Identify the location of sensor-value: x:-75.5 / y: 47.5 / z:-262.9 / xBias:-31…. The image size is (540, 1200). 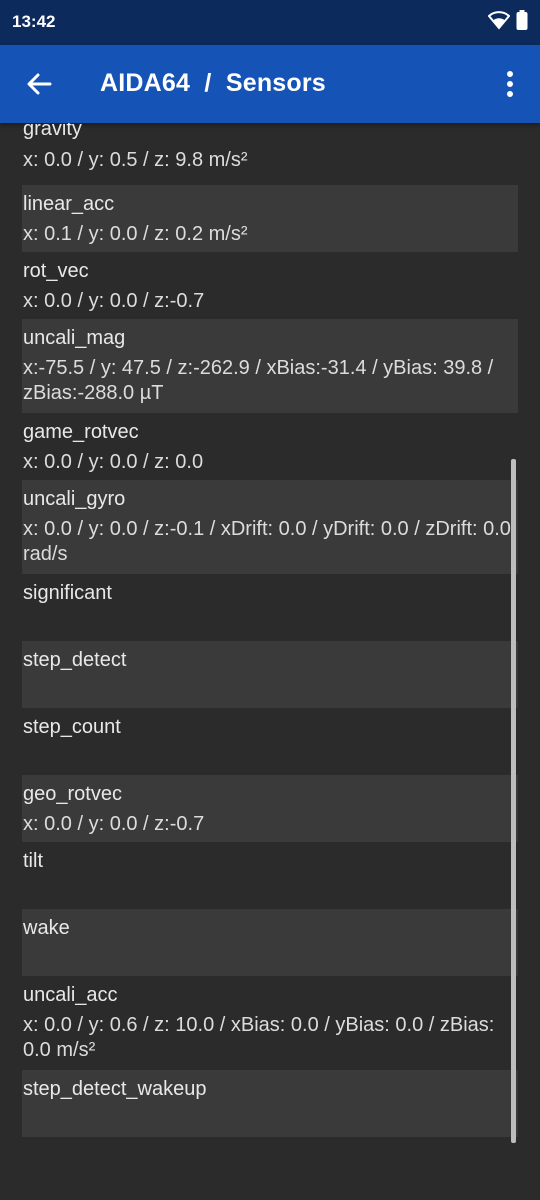
(258, 380).